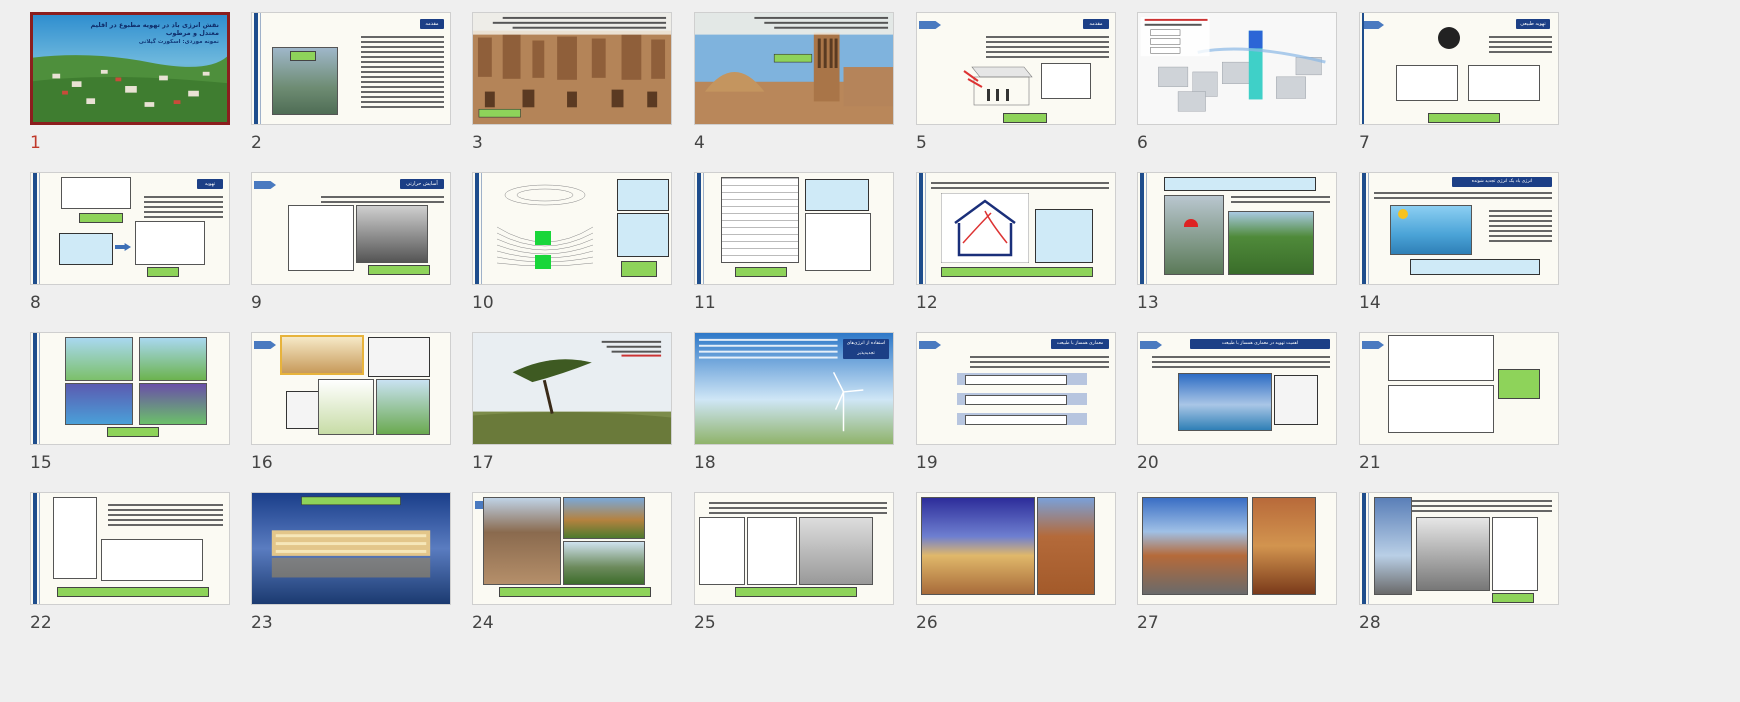  I want to click on slide-number: 24, so click(483, 623).